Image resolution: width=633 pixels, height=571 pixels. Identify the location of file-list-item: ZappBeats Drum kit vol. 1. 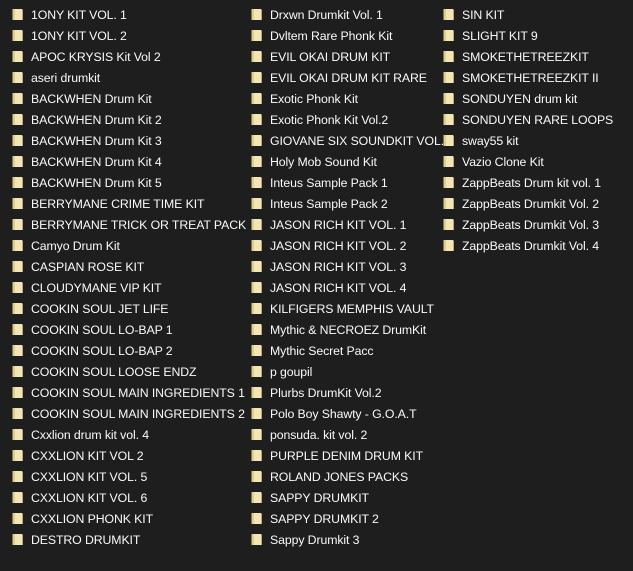
(537, 182).